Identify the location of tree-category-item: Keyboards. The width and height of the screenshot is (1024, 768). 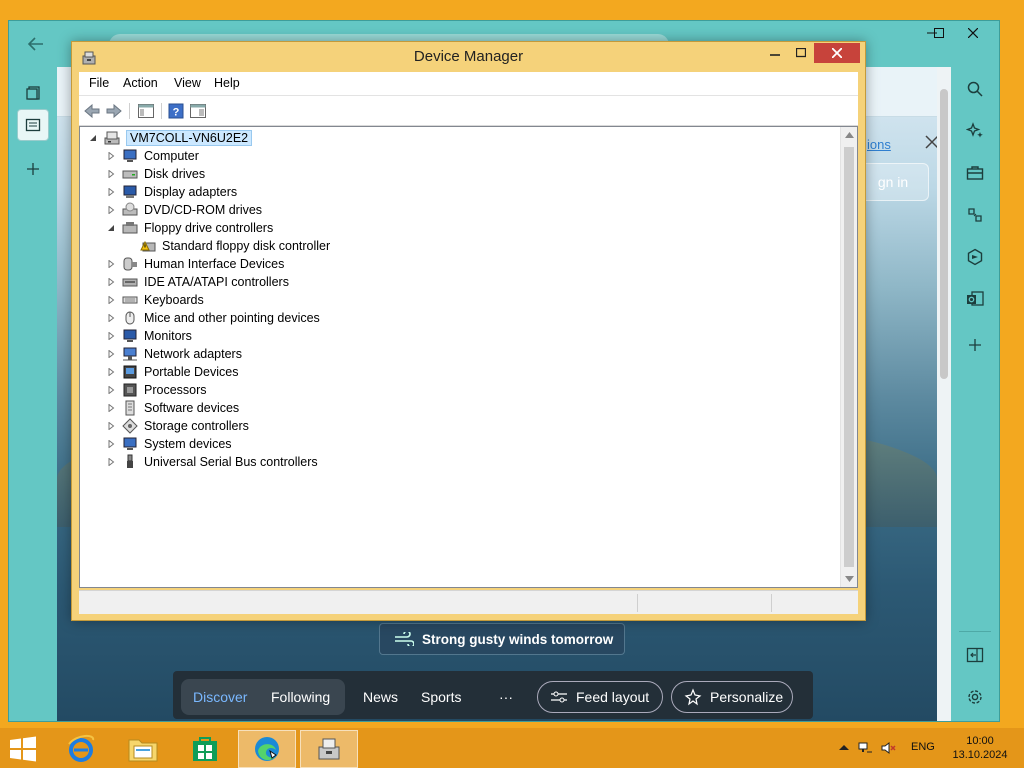
(155, 300).